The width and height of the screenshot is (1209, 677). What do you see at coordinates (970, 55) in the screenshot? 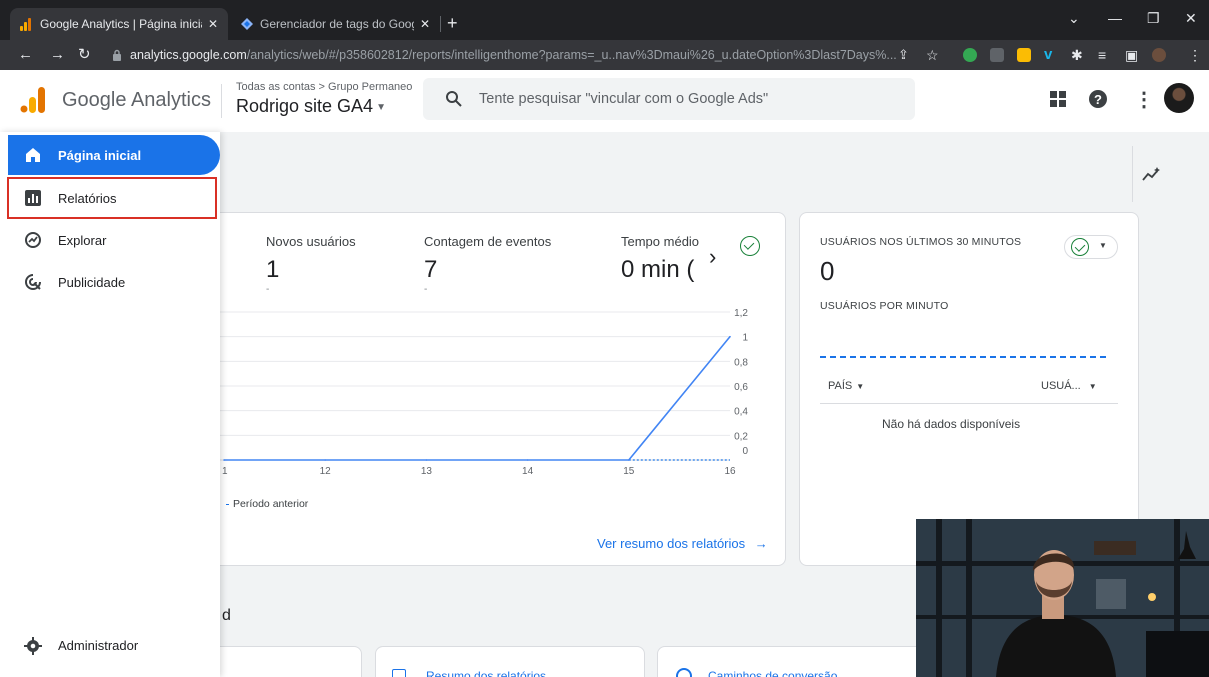
I see `extension-green-icon` at bounding box center [970, 55].